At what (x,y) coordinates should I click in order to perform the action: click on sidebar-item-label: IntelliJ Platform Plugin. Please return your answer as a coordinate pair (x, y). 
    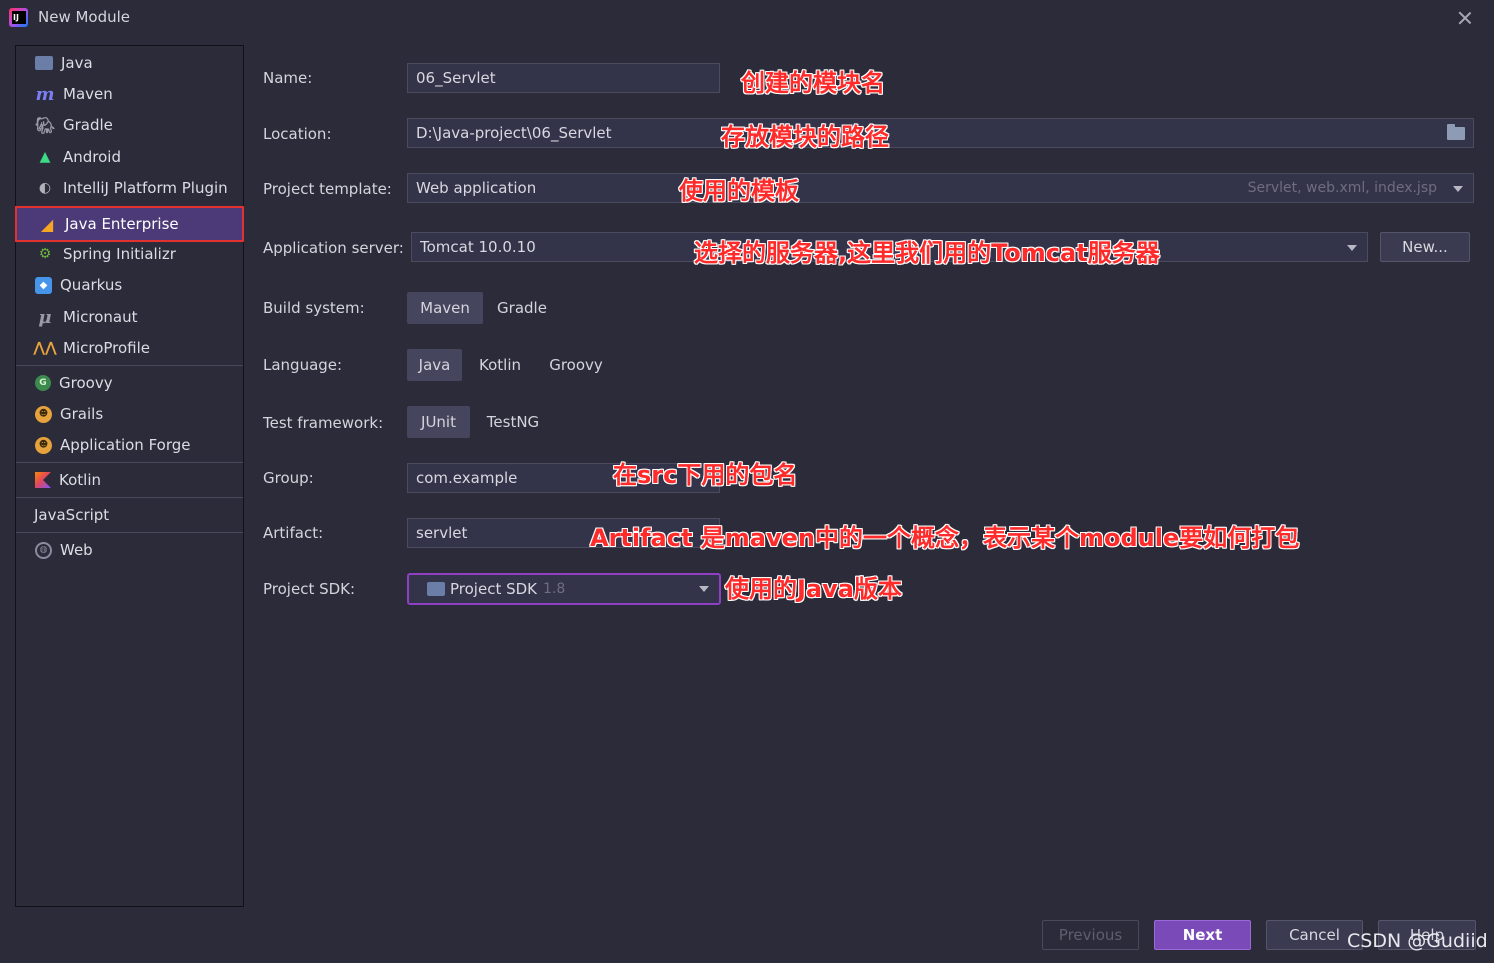
    Looking at the image, I should click on (145, 188).